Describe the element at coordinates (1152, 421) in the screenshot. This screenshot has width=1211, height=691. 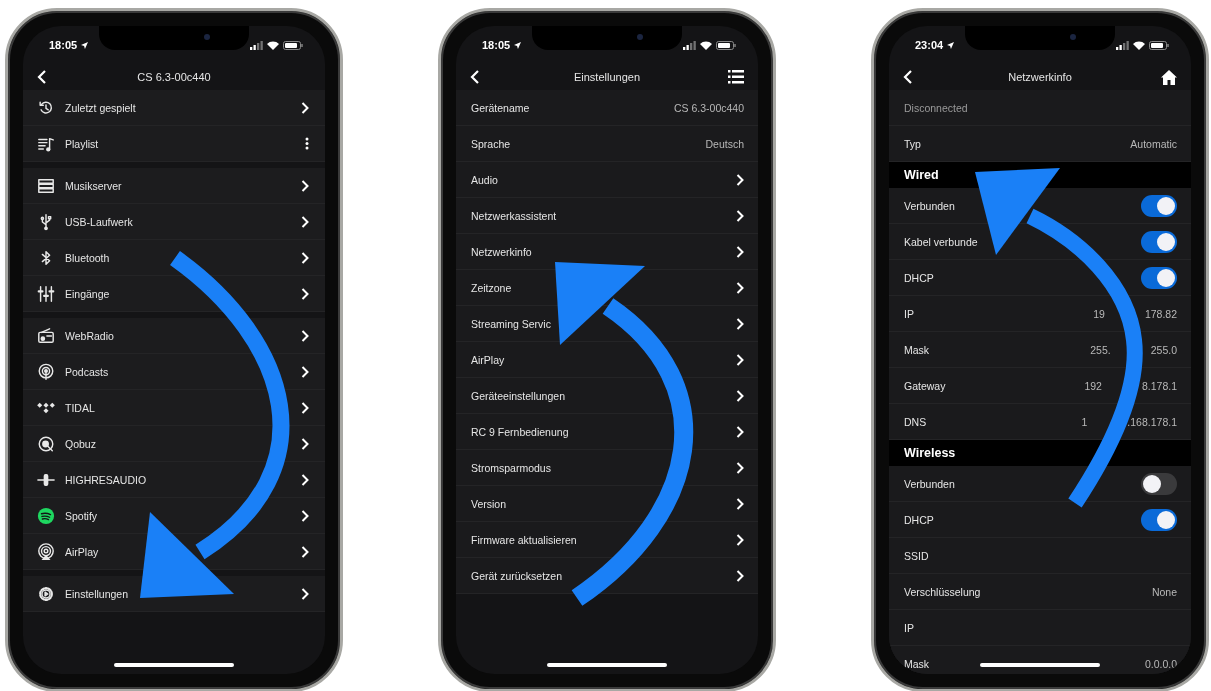
I see `row-value: .168.178.1` at that location.